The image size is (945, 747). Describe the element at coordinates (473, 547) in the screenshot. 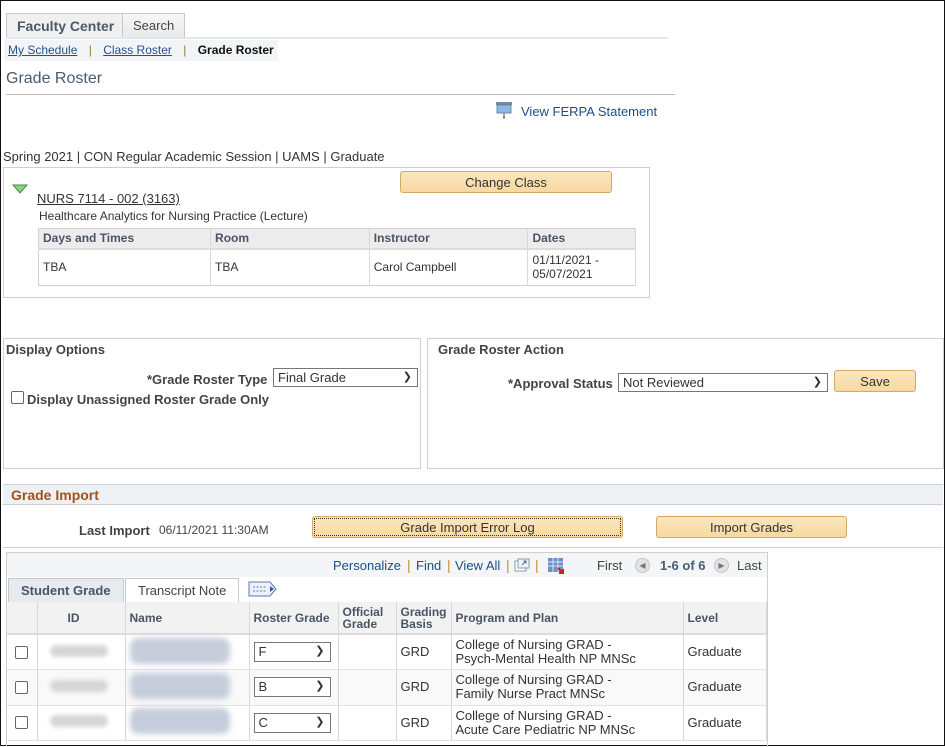

I see `grade-import-divider` at that location.